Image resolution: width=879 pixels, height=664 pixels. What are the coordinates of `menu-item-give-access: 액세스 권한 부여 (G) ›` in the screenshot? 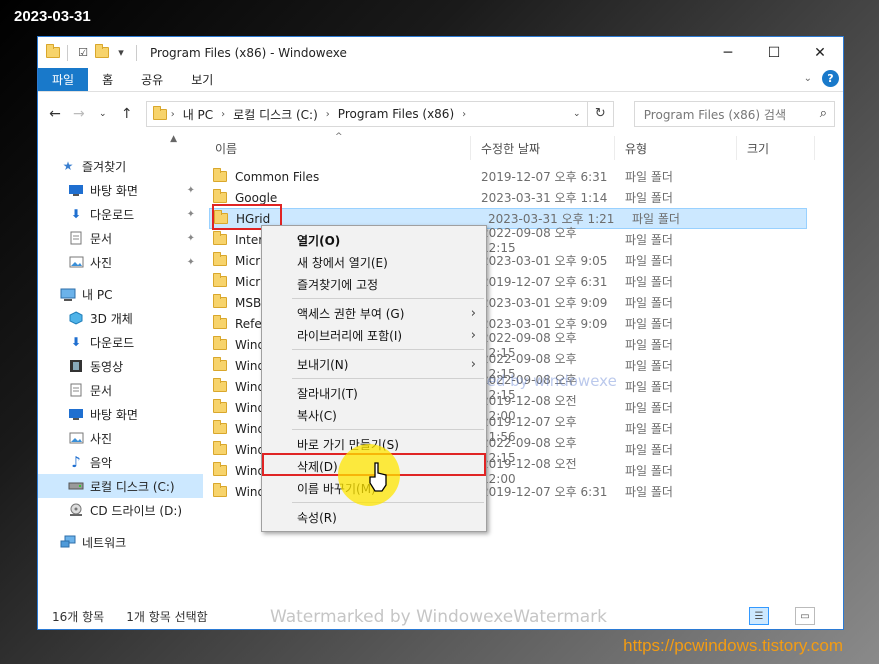 It's located at (374, 313).